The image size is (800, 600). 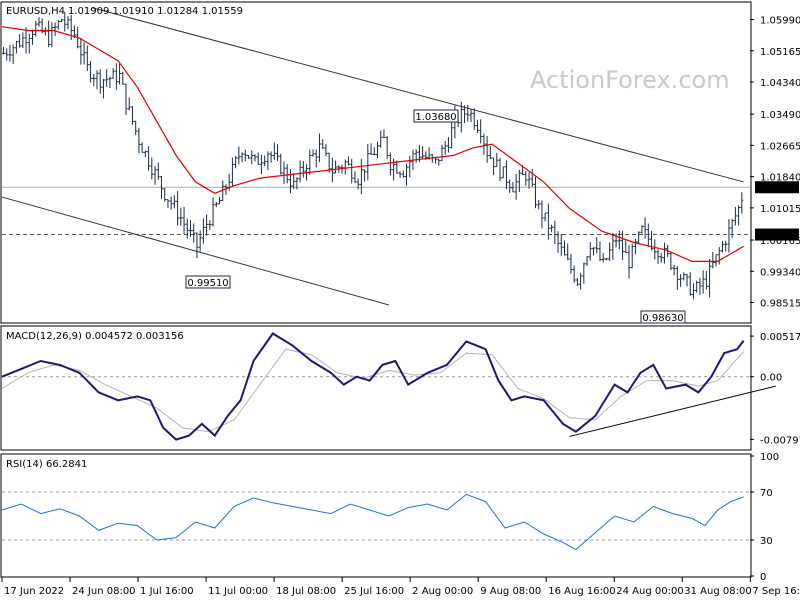 What do you see at coordinates (780, 337) in the screenshot?
I see `macd-axis-label: 0.00517` at bounding box center [780, 337].